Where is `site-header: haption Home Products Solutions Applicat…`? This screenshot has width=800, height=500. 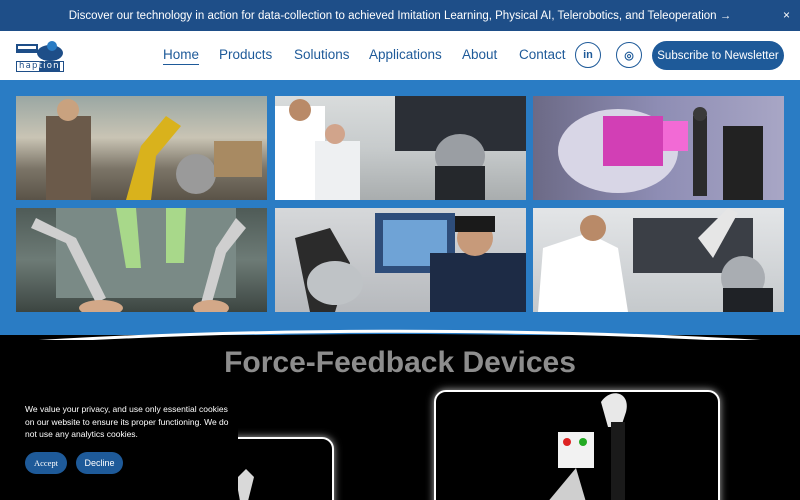 site-header: haption Home Products Solutions Applicat… is located at coordinates (400, 55).